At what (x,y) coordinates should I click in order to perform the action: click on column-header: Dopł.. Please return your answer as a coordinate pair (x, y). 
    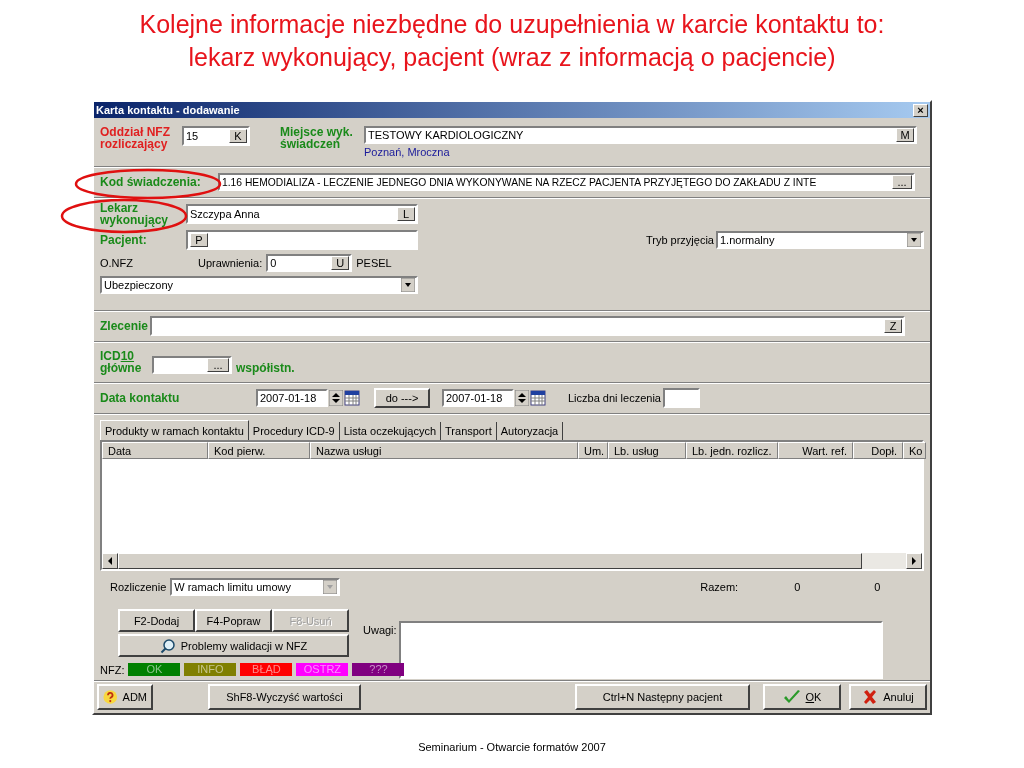
    Looking at the image, I should click on (878, 450).